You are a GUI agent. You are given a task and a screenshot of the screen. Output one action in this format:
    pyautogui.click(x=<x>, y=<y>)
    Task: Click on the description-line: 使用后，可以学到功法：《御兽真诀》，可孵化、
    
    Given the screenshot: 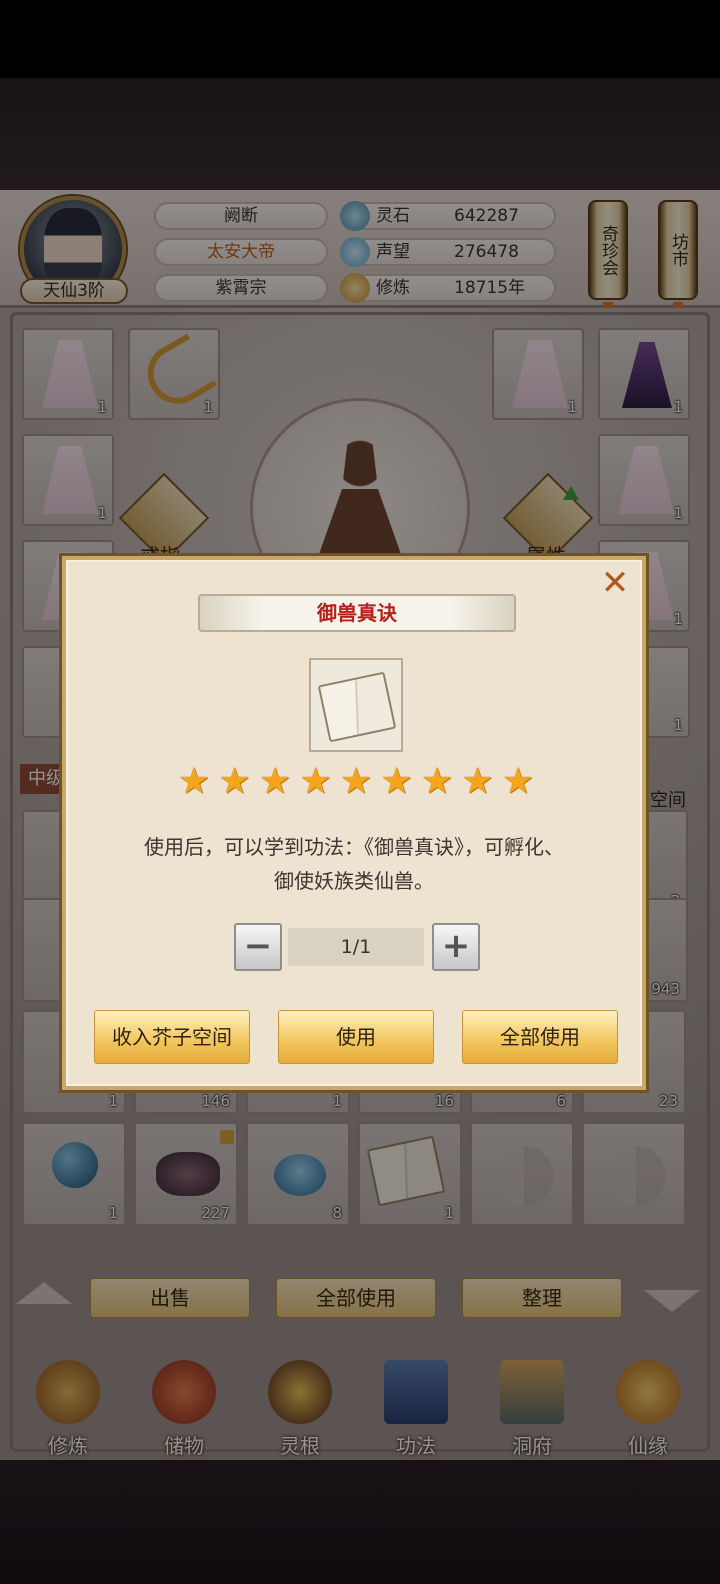 What is the action you would take?
    pyautogui.click(x=354, y=847)
    